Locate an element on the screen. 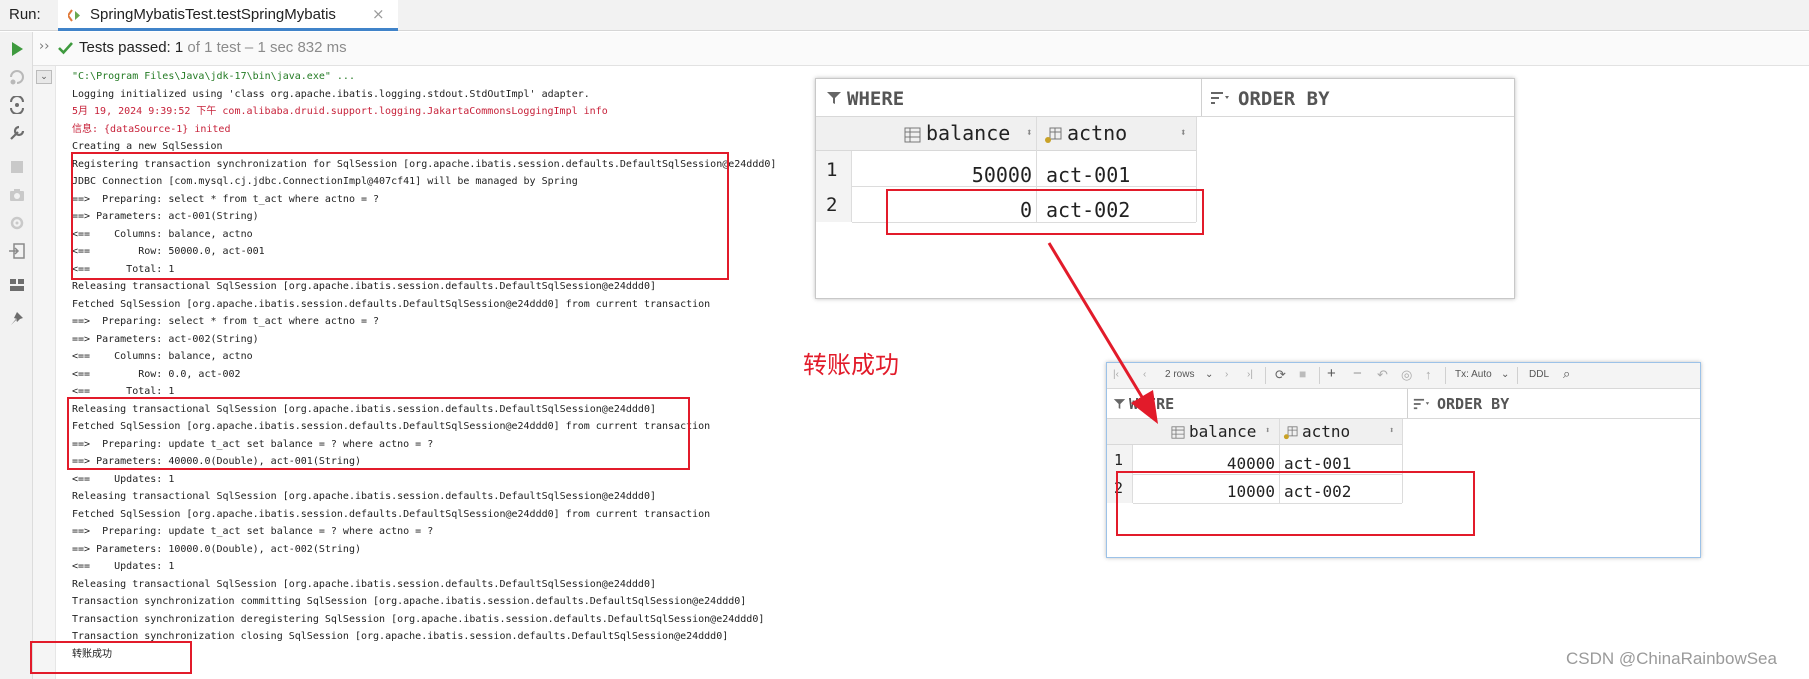 This screenshot has width=1809, height=679. rows-dropdown-icon: ⌄ is located at coordinates (1209, 374).